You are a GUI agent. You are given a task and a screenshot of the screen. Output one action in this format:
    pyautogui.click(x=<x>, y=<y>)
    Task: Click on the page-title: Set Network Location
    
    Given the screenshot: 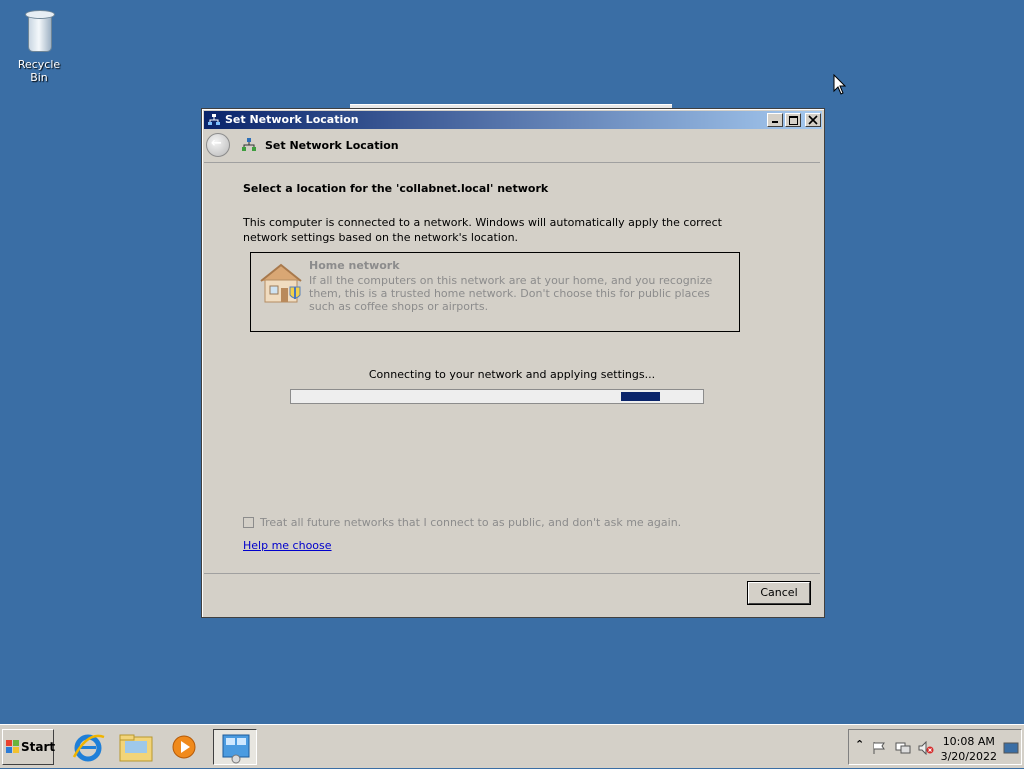 What is the action you would take?
    pyautogui.click(x=332, y=145)
    